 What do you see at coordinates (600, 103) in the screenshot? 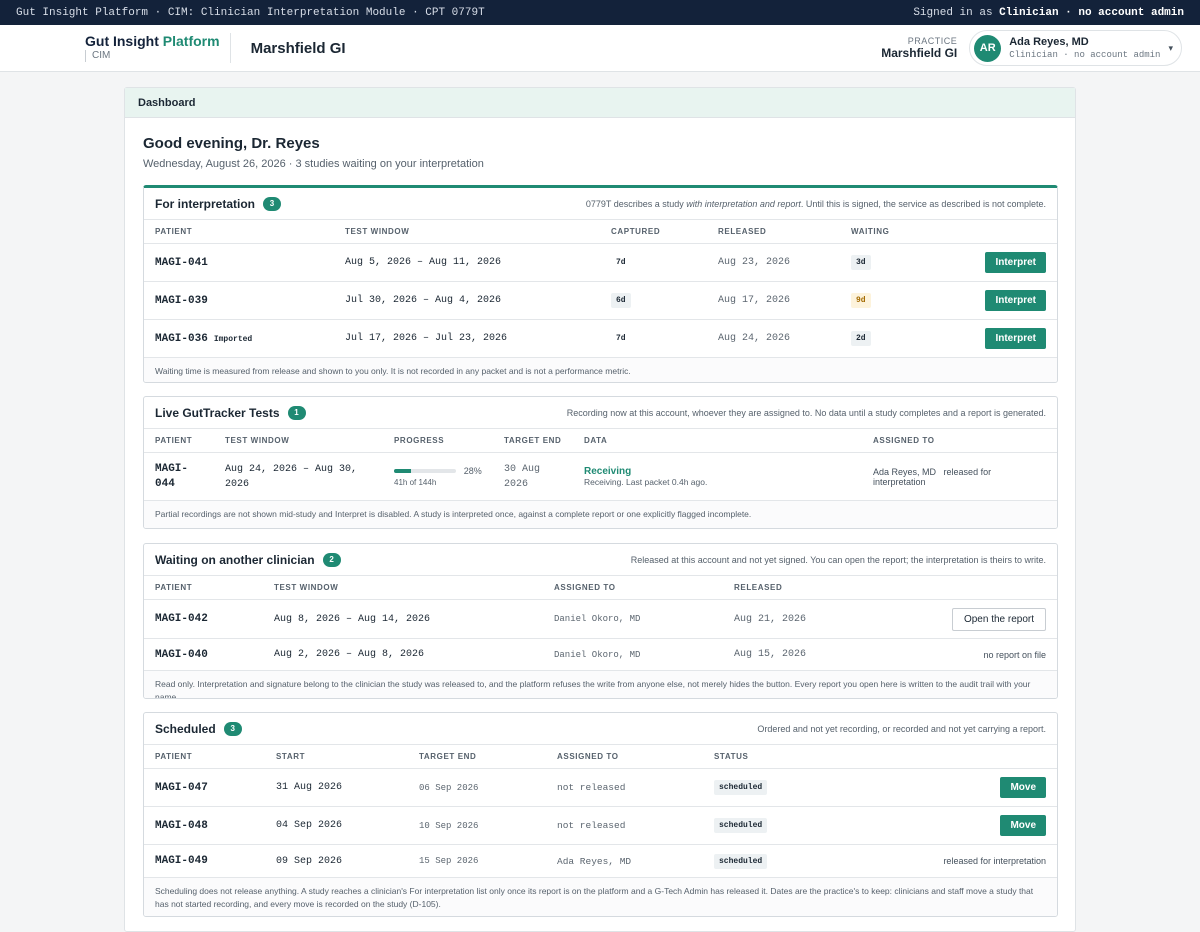
I see `dashboard-tab: Dashboard` at bounding box center [600, 103].